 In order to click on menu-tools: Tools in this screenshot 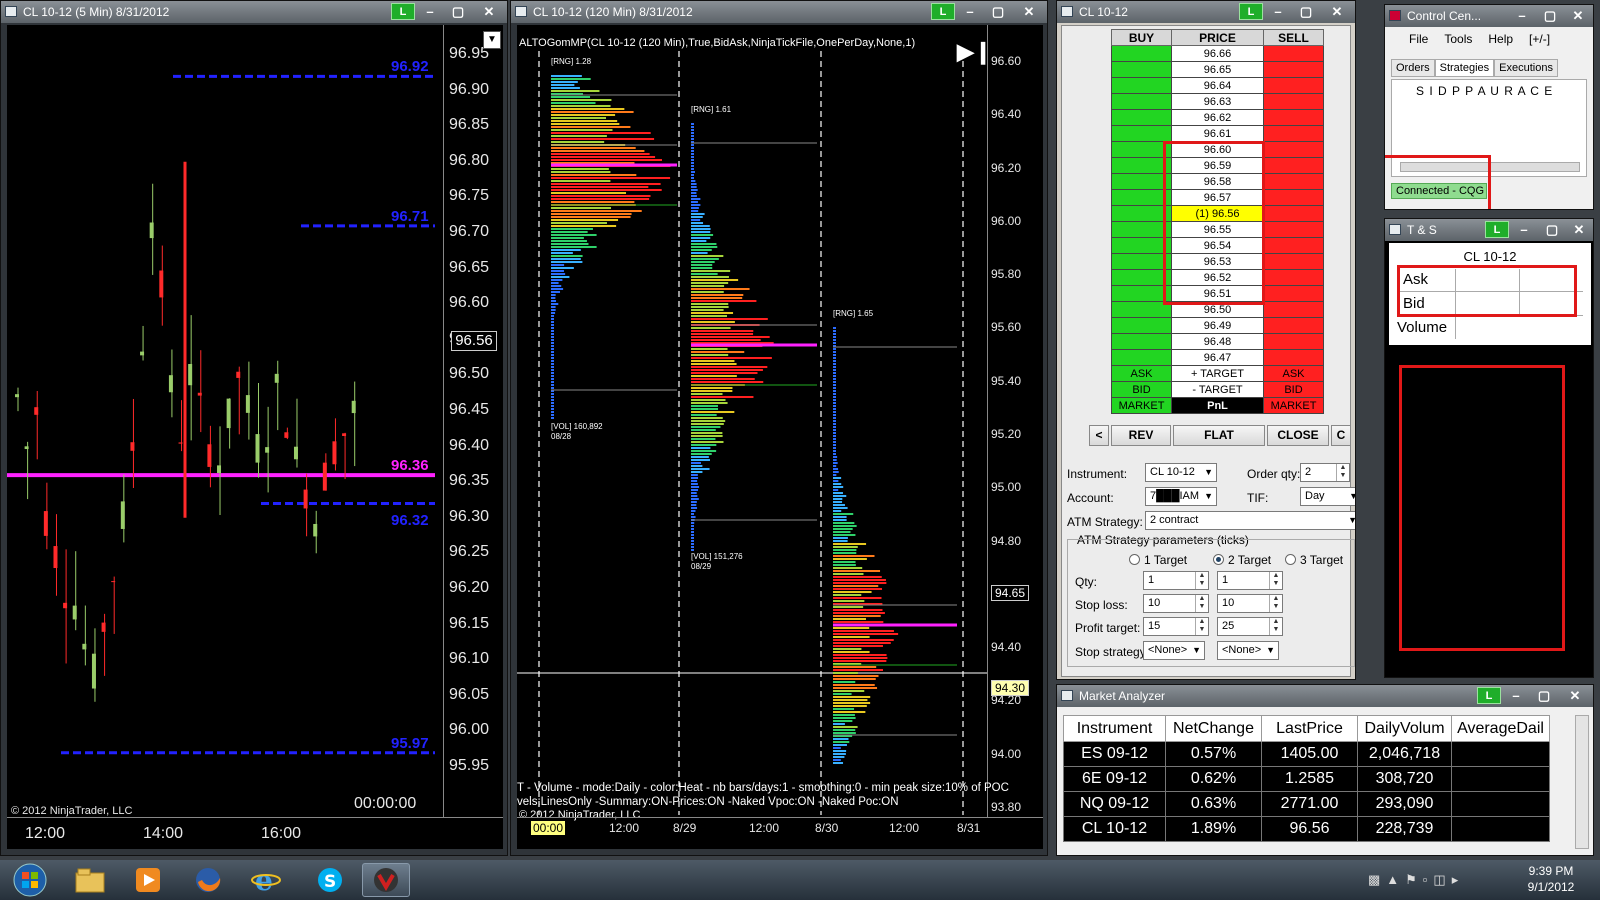, I will do `click(1458, 39)`.